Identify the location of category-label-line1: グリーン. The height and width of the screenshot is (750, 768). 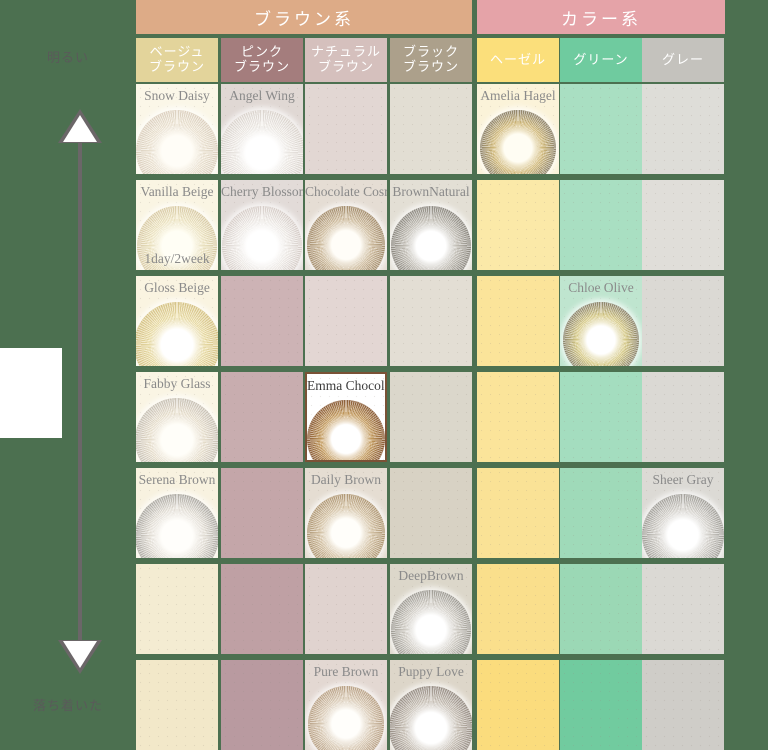
(601, 60).